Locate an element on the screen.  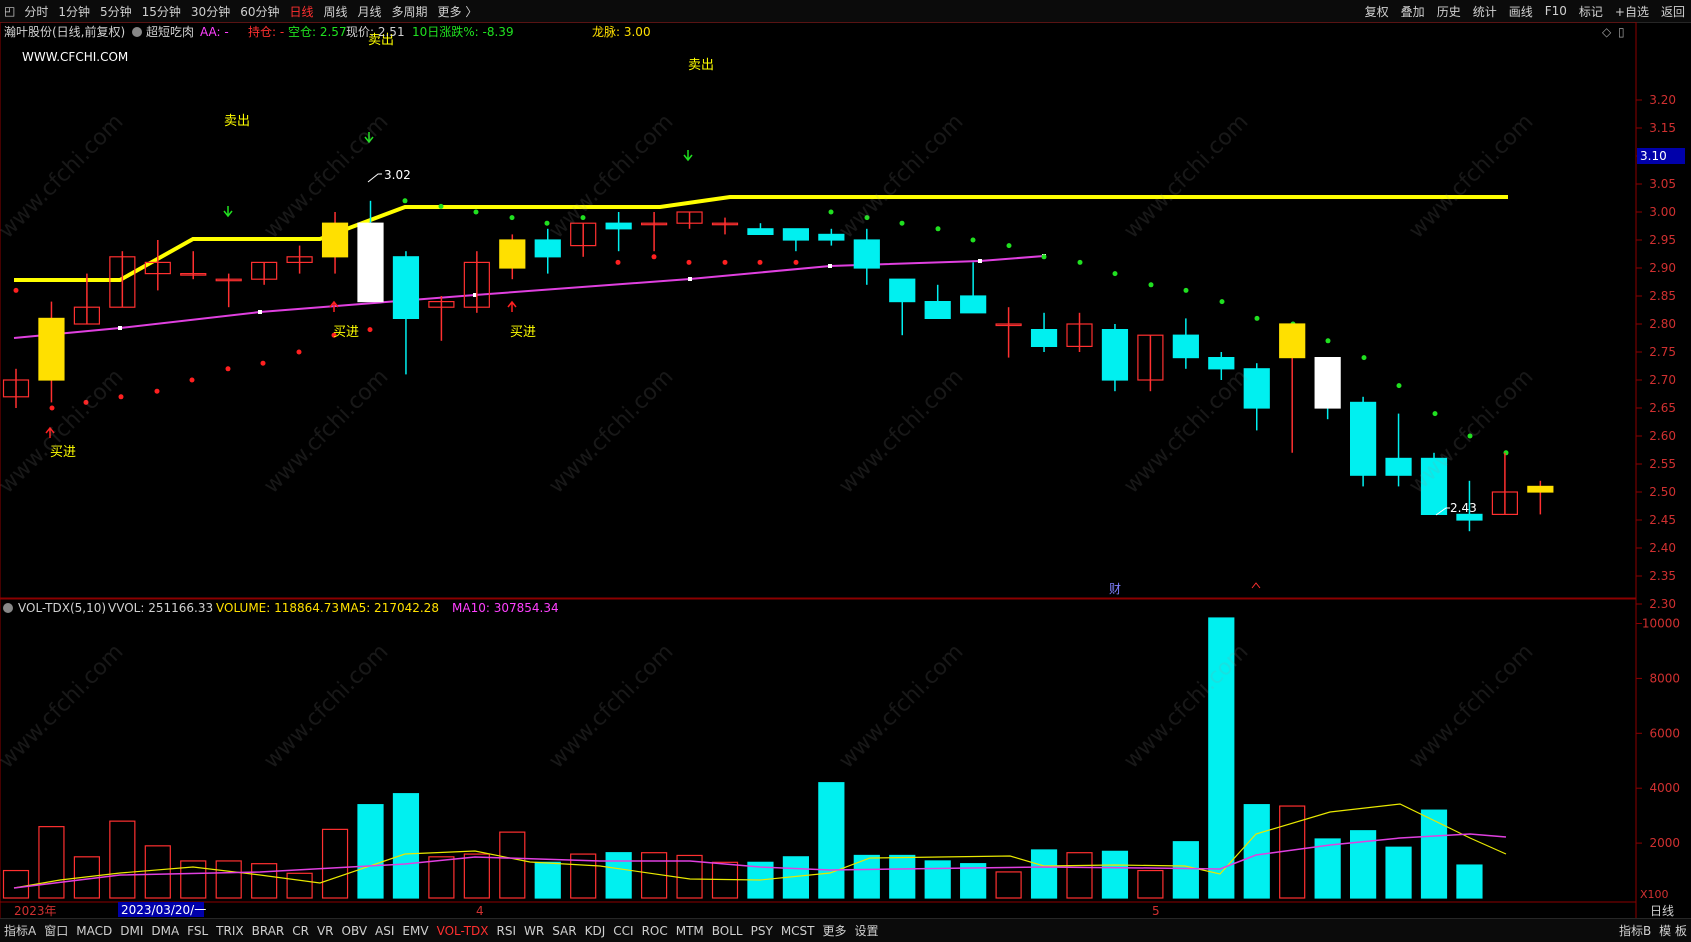
date-month-4: 4 is located at coordinates (480, 911).